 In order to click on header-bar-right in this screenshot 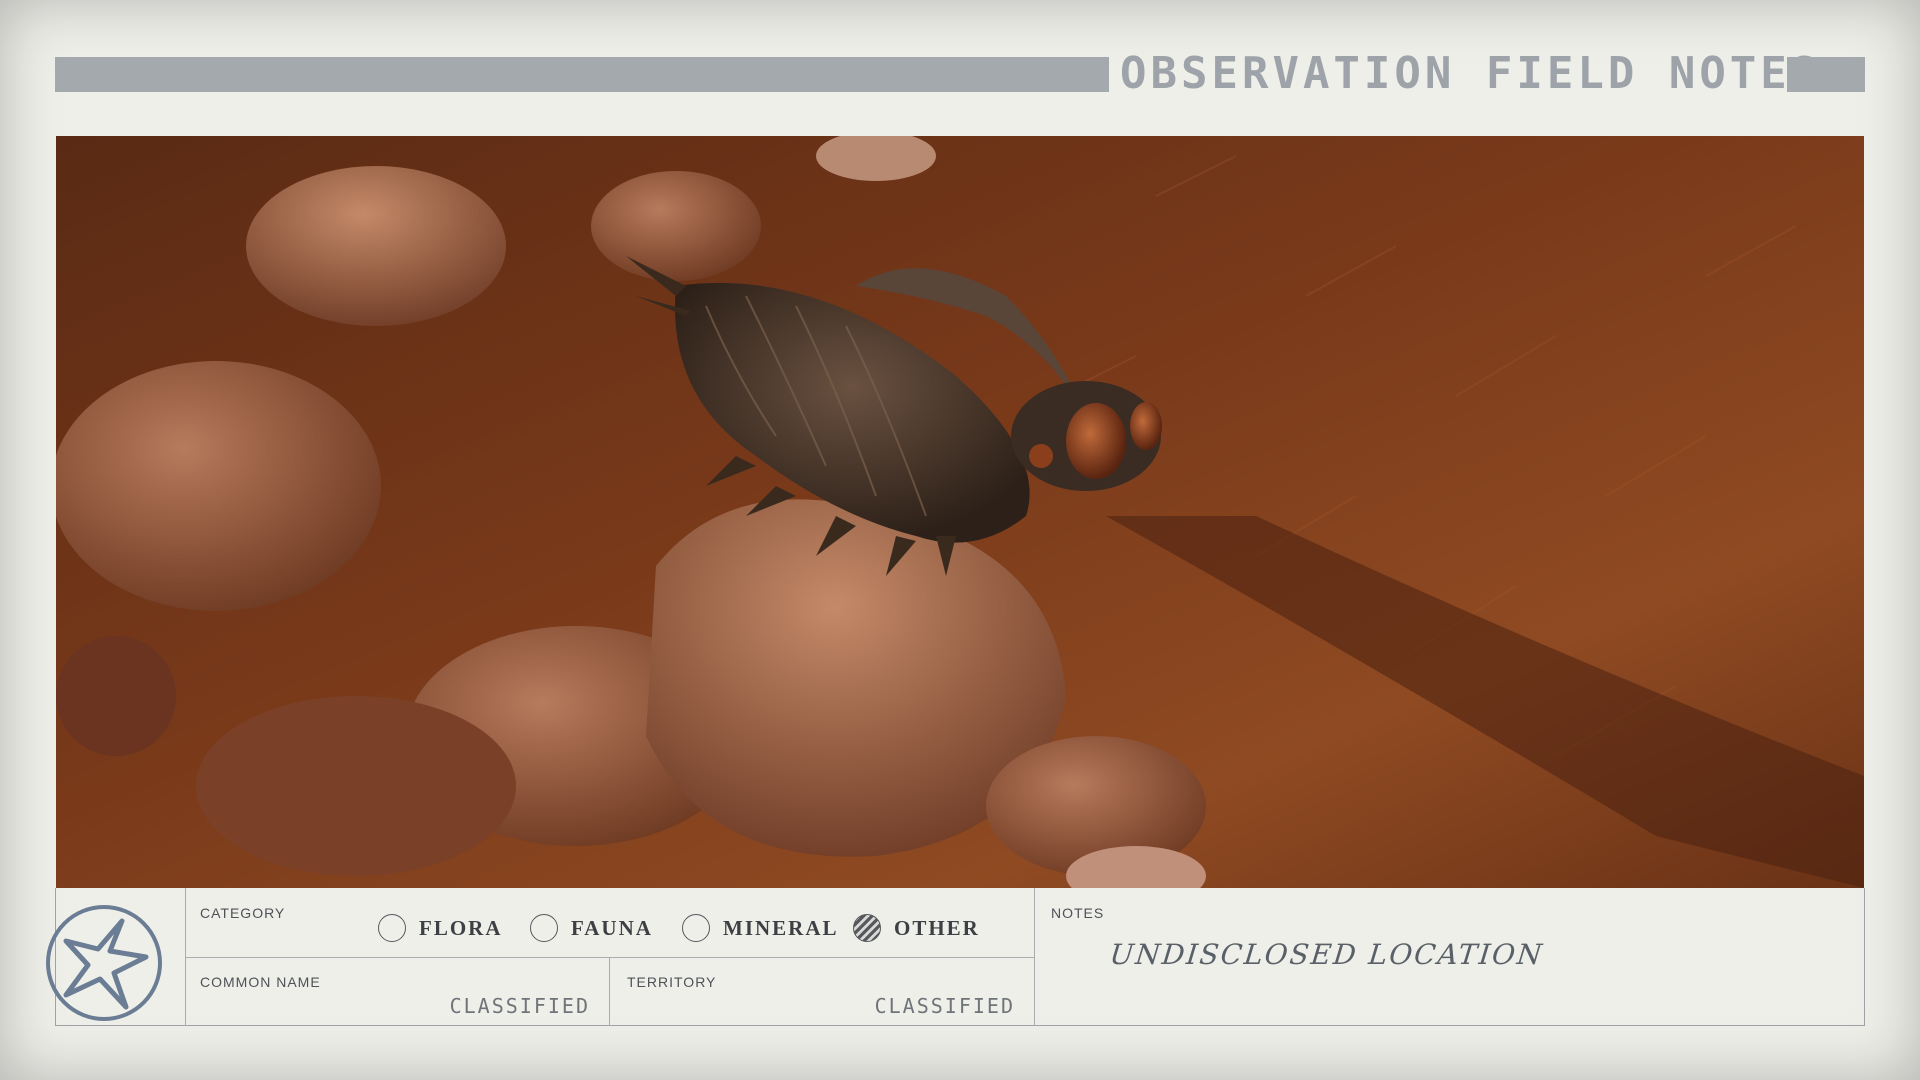, I will do `click(1826, 74)`.